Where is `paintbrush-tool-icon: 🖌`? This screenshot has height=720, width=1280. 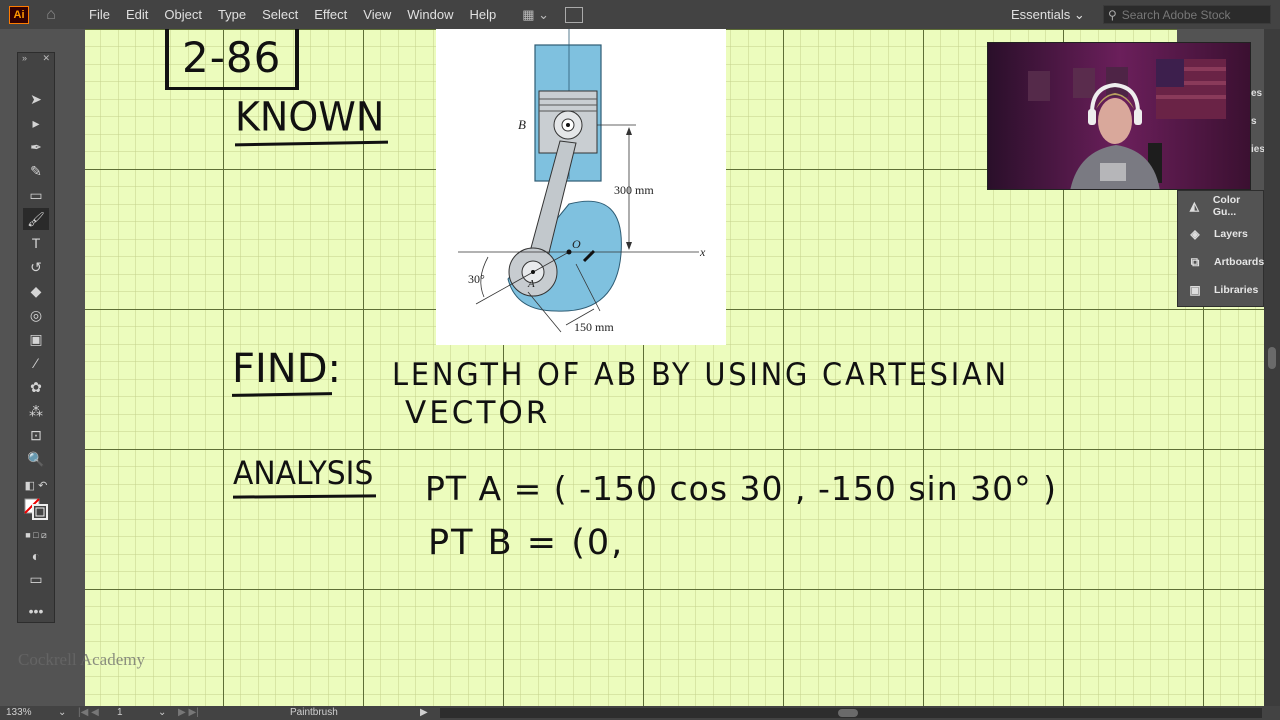
paintbrush-tool-icon: 🖌 is located at coordinates (36, 219).